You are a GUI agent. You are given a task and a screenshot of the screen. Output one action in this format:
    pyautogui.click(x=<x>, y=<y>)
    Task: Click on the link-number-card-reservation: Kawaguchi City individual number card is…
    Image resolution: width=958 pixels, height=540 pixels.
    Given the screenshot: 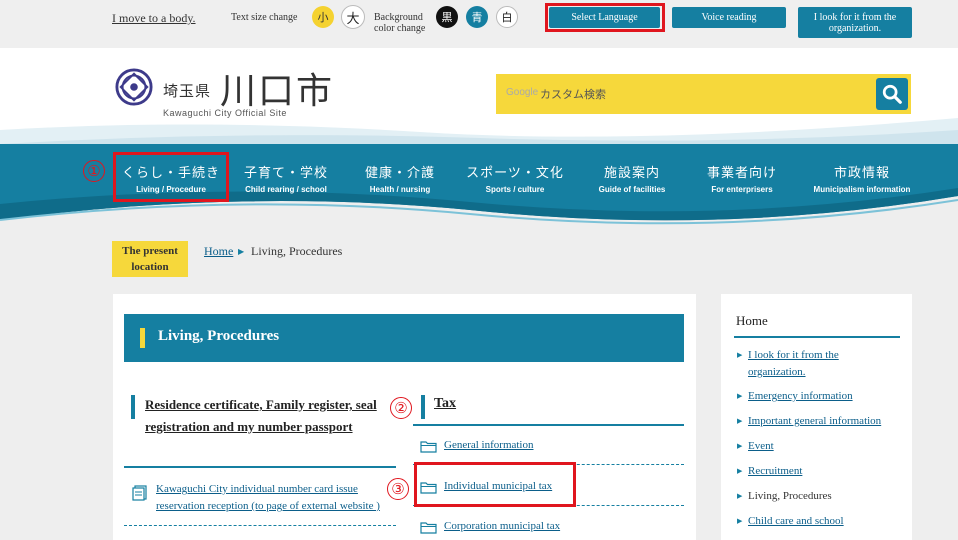 What is the action you would take?
    pyautogui.click(x=276, y=498)
    